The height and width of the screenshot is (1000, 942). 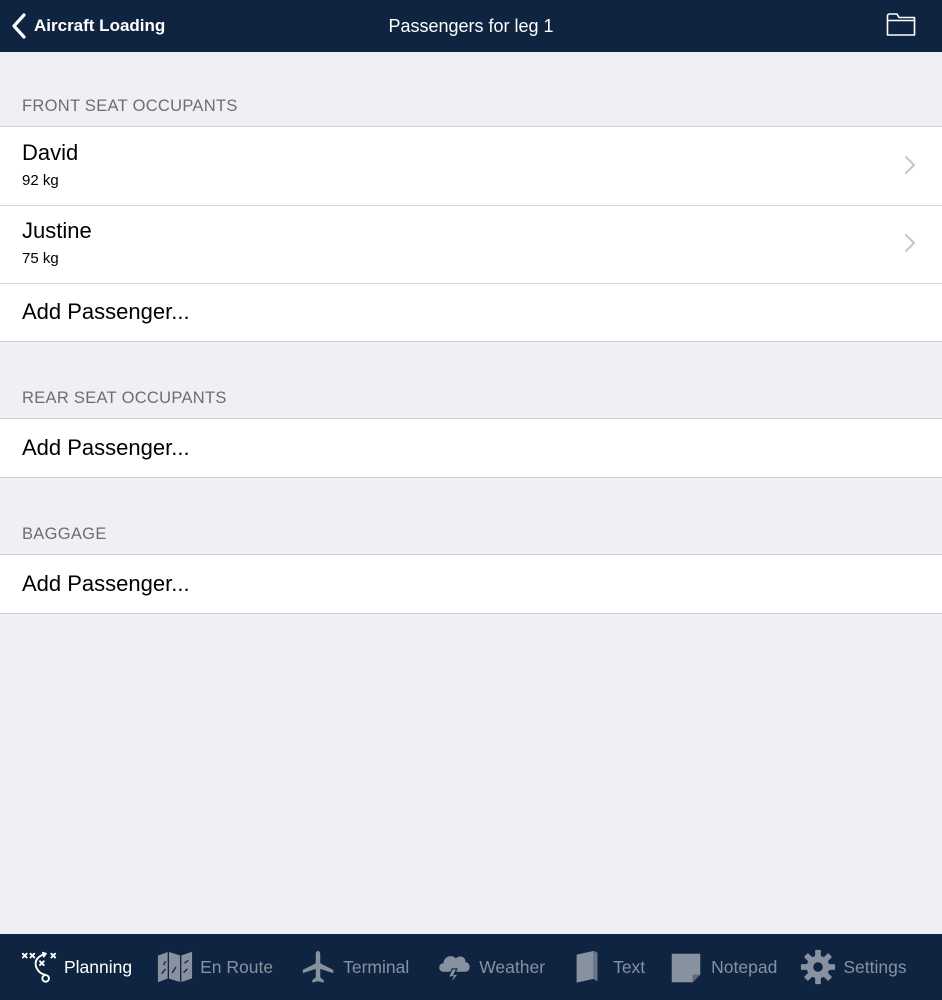 What do you see at coordinates (318, 966) in the screenshot?
I see `airplane-icon` at bounding box center [318, 966].